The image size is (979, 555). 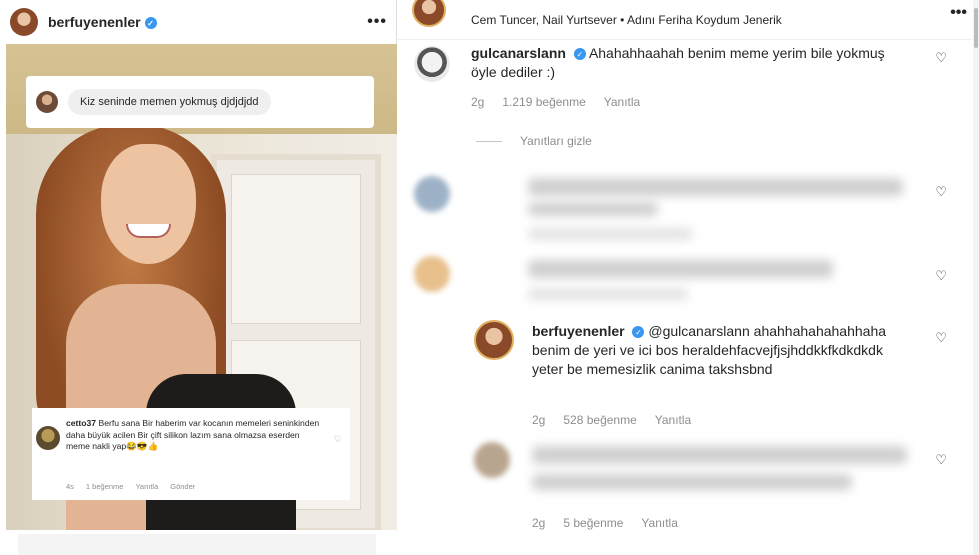 I want to click on inner-comment-time: 4s, so click(x=70, y=486).